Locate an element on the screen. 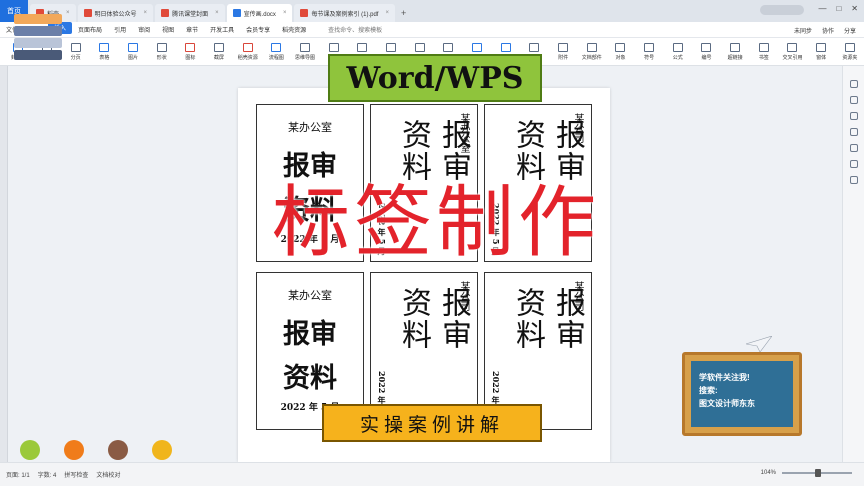  ribbon-button: 书签 is located at coordinates (763, 51).